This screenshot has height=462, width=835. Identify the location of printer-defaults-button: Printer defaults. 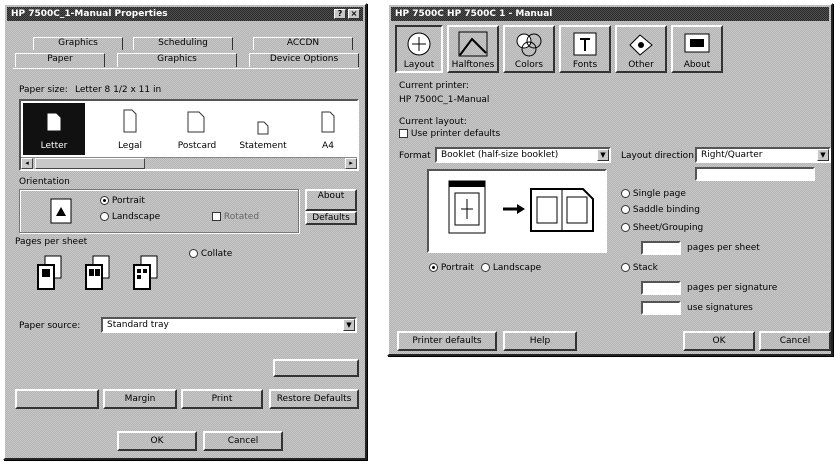
(447, 341).